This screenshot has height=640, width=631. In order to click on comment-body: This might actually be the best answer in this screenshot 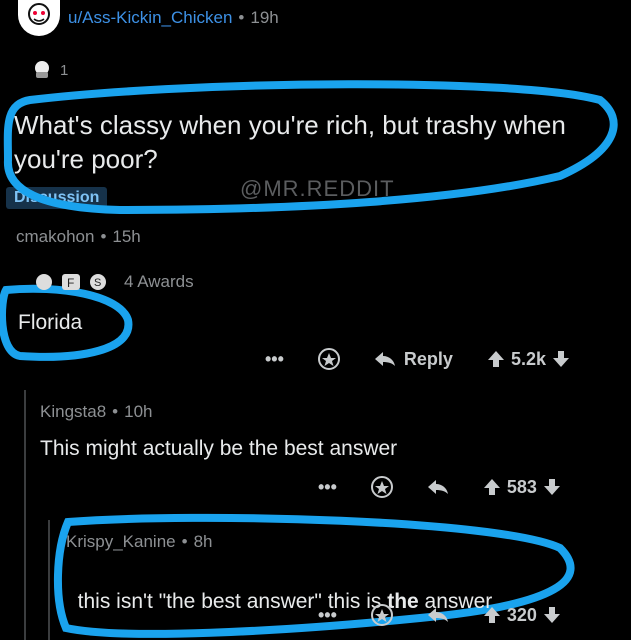, I will do `click(219, 448)`.